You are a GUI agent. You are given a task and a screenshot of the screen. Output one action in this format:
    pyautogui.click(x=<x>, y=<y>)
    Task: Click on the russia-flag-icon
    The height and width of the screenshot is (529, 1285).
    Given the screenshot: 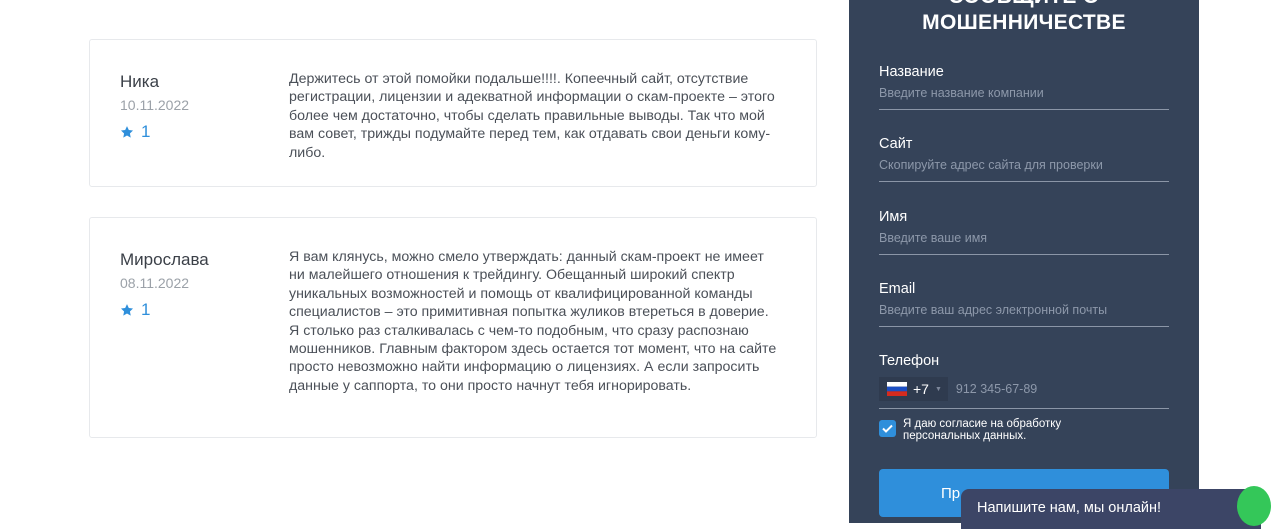 What is the action you would take?
    pyautogui.click(x=897, y=389)
    